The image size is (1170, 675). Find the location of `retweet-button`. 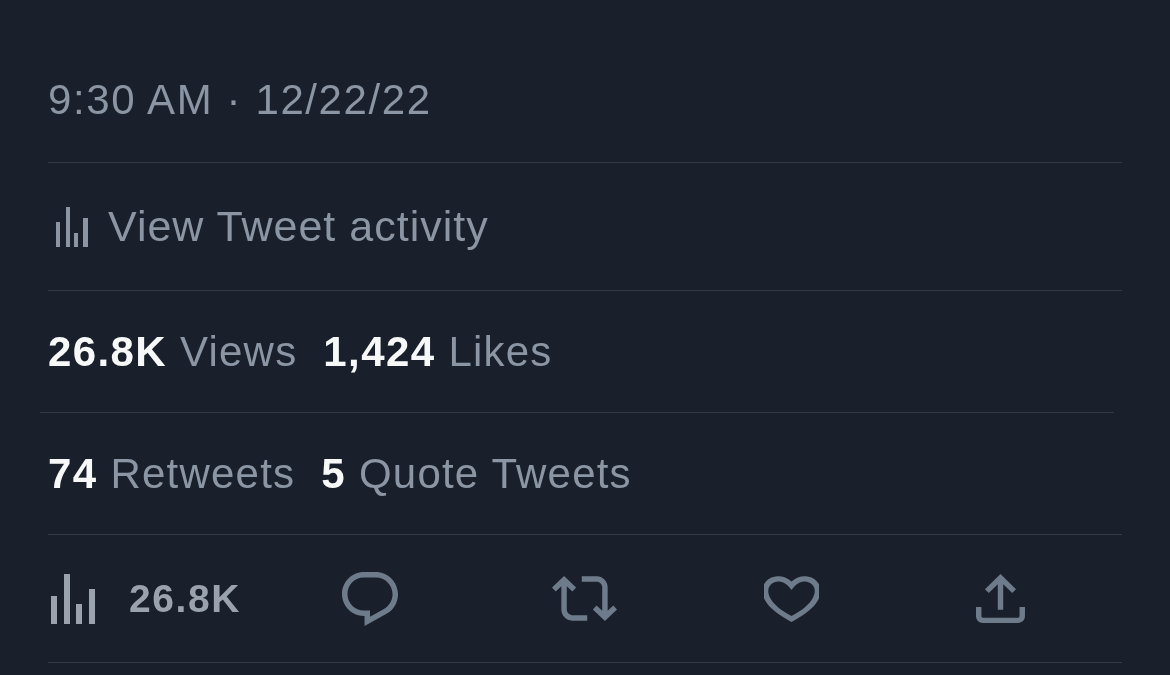

retweet-button is located at coordinates (584, 598).